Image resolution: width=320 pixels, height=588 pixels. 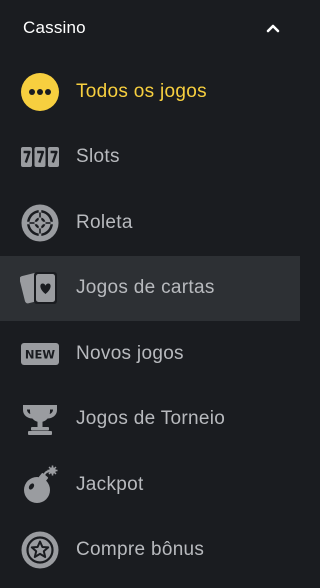 I want to click on menu-item-label: Slots, so click(x=98, y=157).